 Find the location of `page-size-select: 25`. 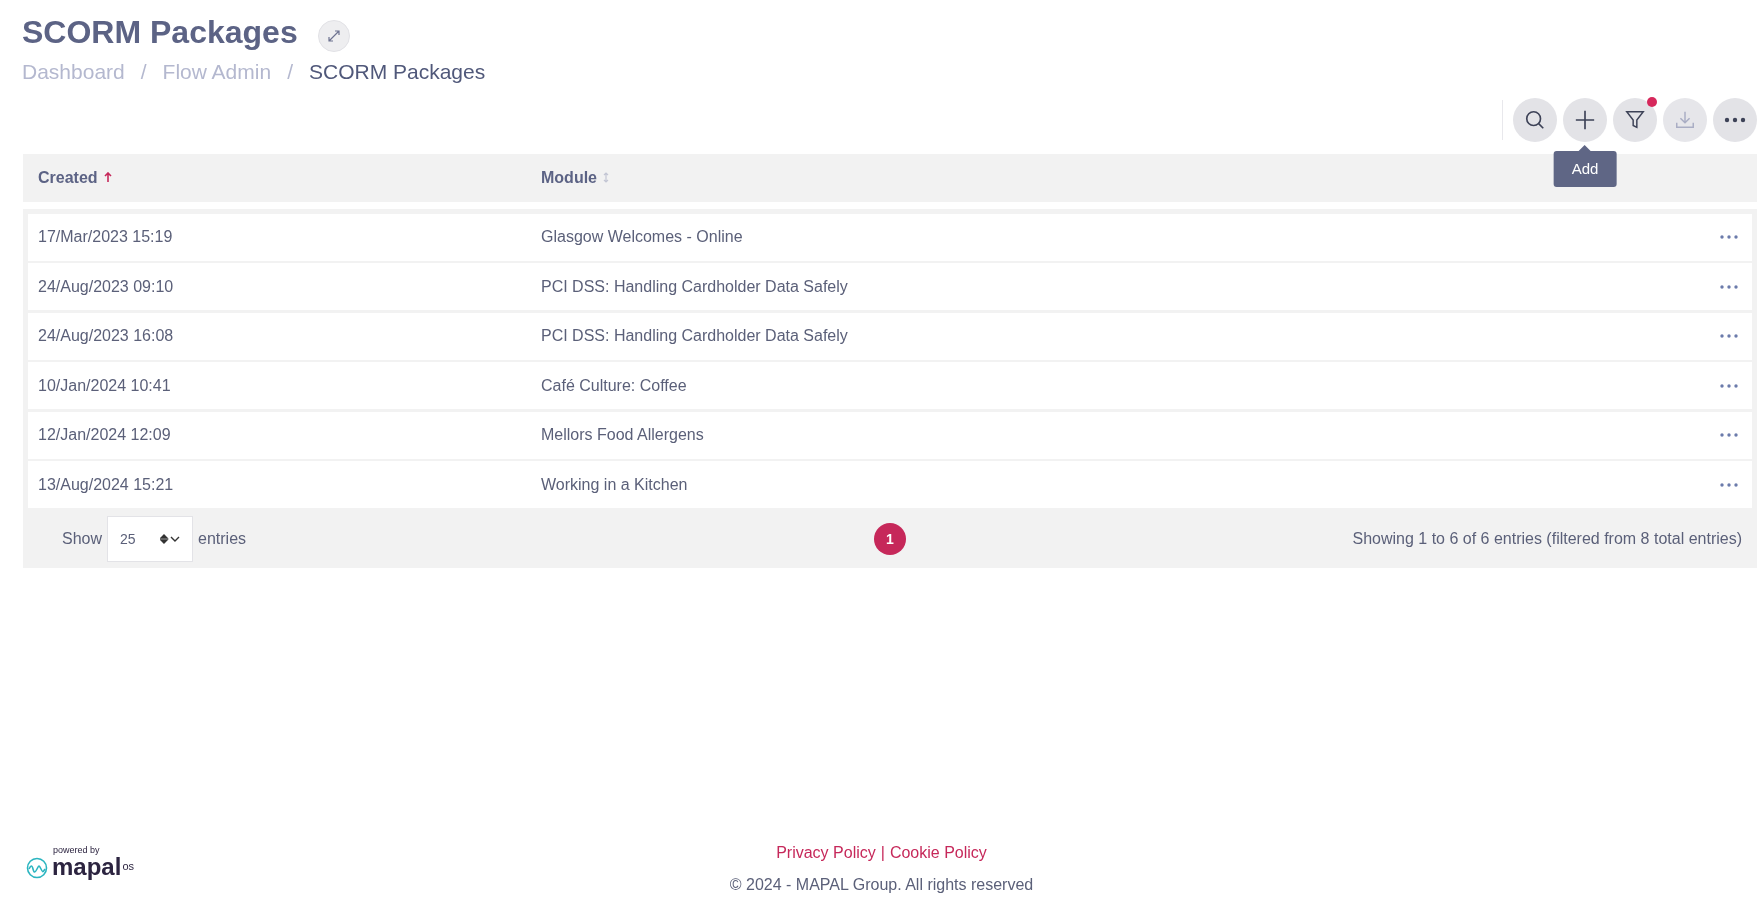

page-size-select: 25 is located at coordinates (150, 539).